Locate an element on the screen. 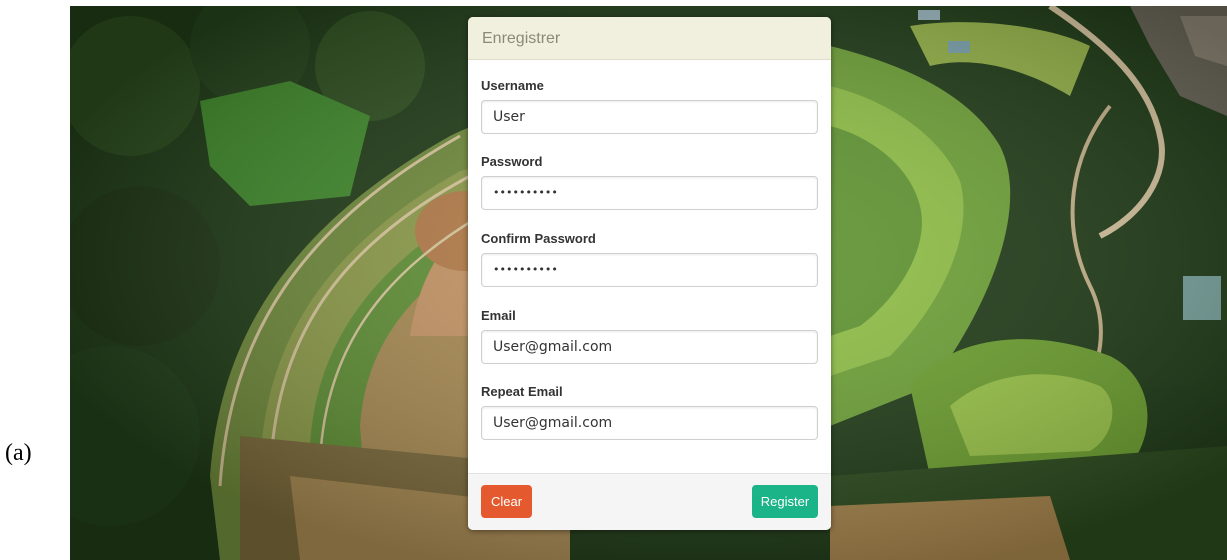 The height and width of the screenshot is (560, 1227). repeat-email-group: Repeat Email User@gmail.com is located at coordinates (649, 412).